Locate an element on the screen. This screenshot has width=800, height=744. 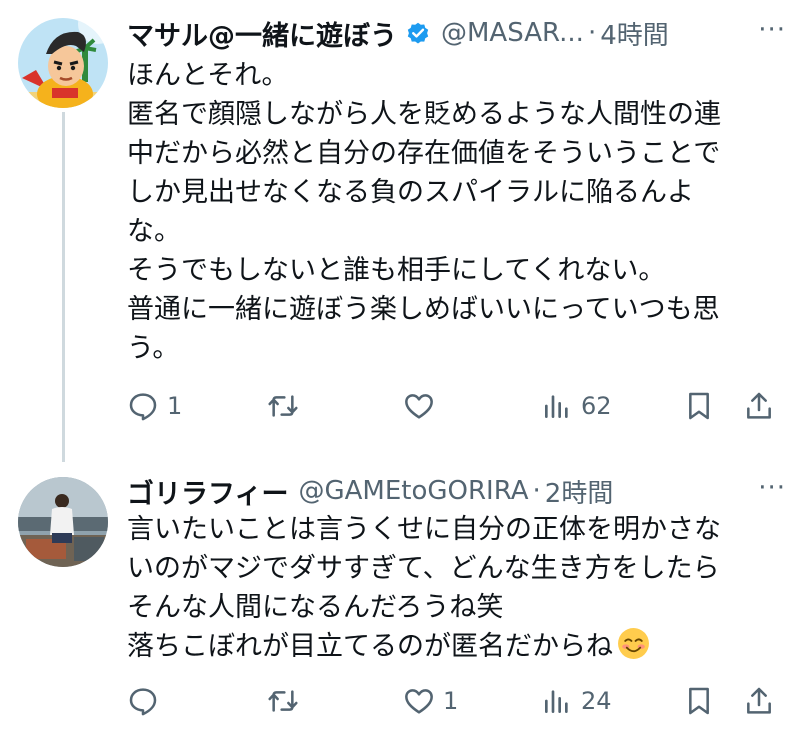
display-name: マサル@一緒に遊ぼう is located at coordinates (262, 33).